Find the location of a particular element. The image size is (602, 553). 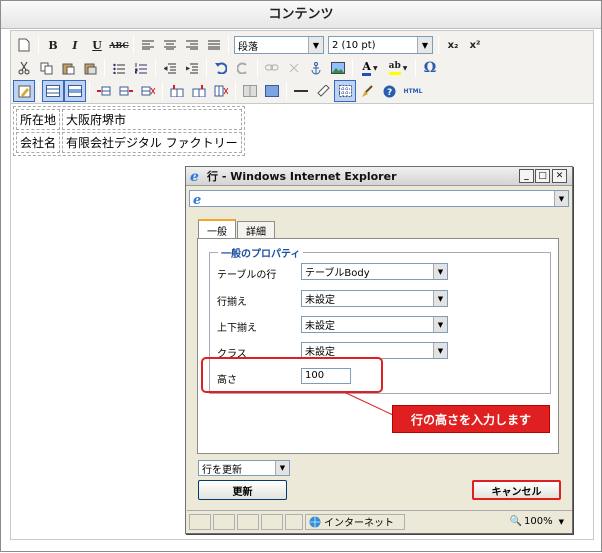

toggle-border-icon is located at coordinates (24, 91).